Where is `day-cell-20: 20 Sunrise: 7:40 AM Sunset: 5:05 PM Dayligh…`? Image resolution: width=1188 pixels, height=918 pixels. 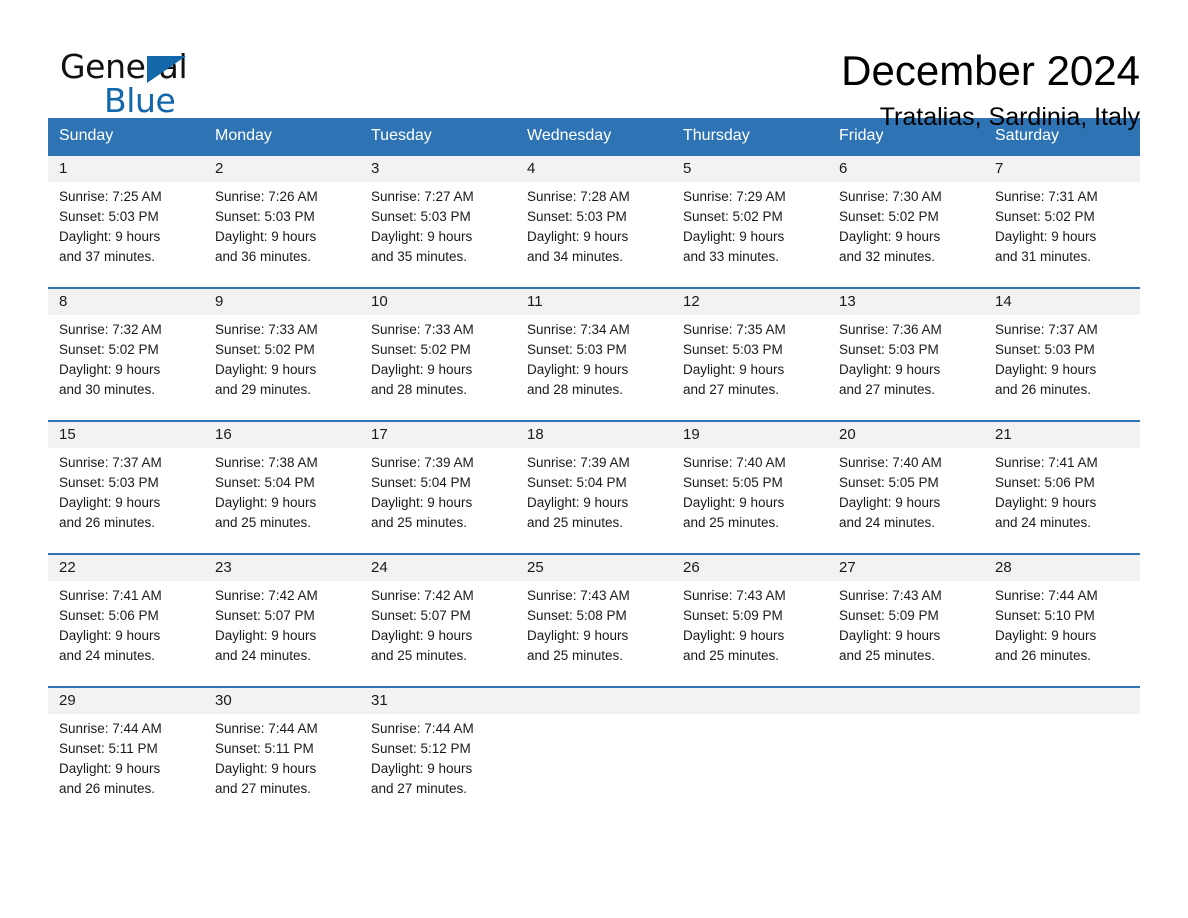
day-cell-20: 20 Sunrise: 7:40 AM Sunset: 5:05 PM Dayligh… is located at coordinates (906, 486).